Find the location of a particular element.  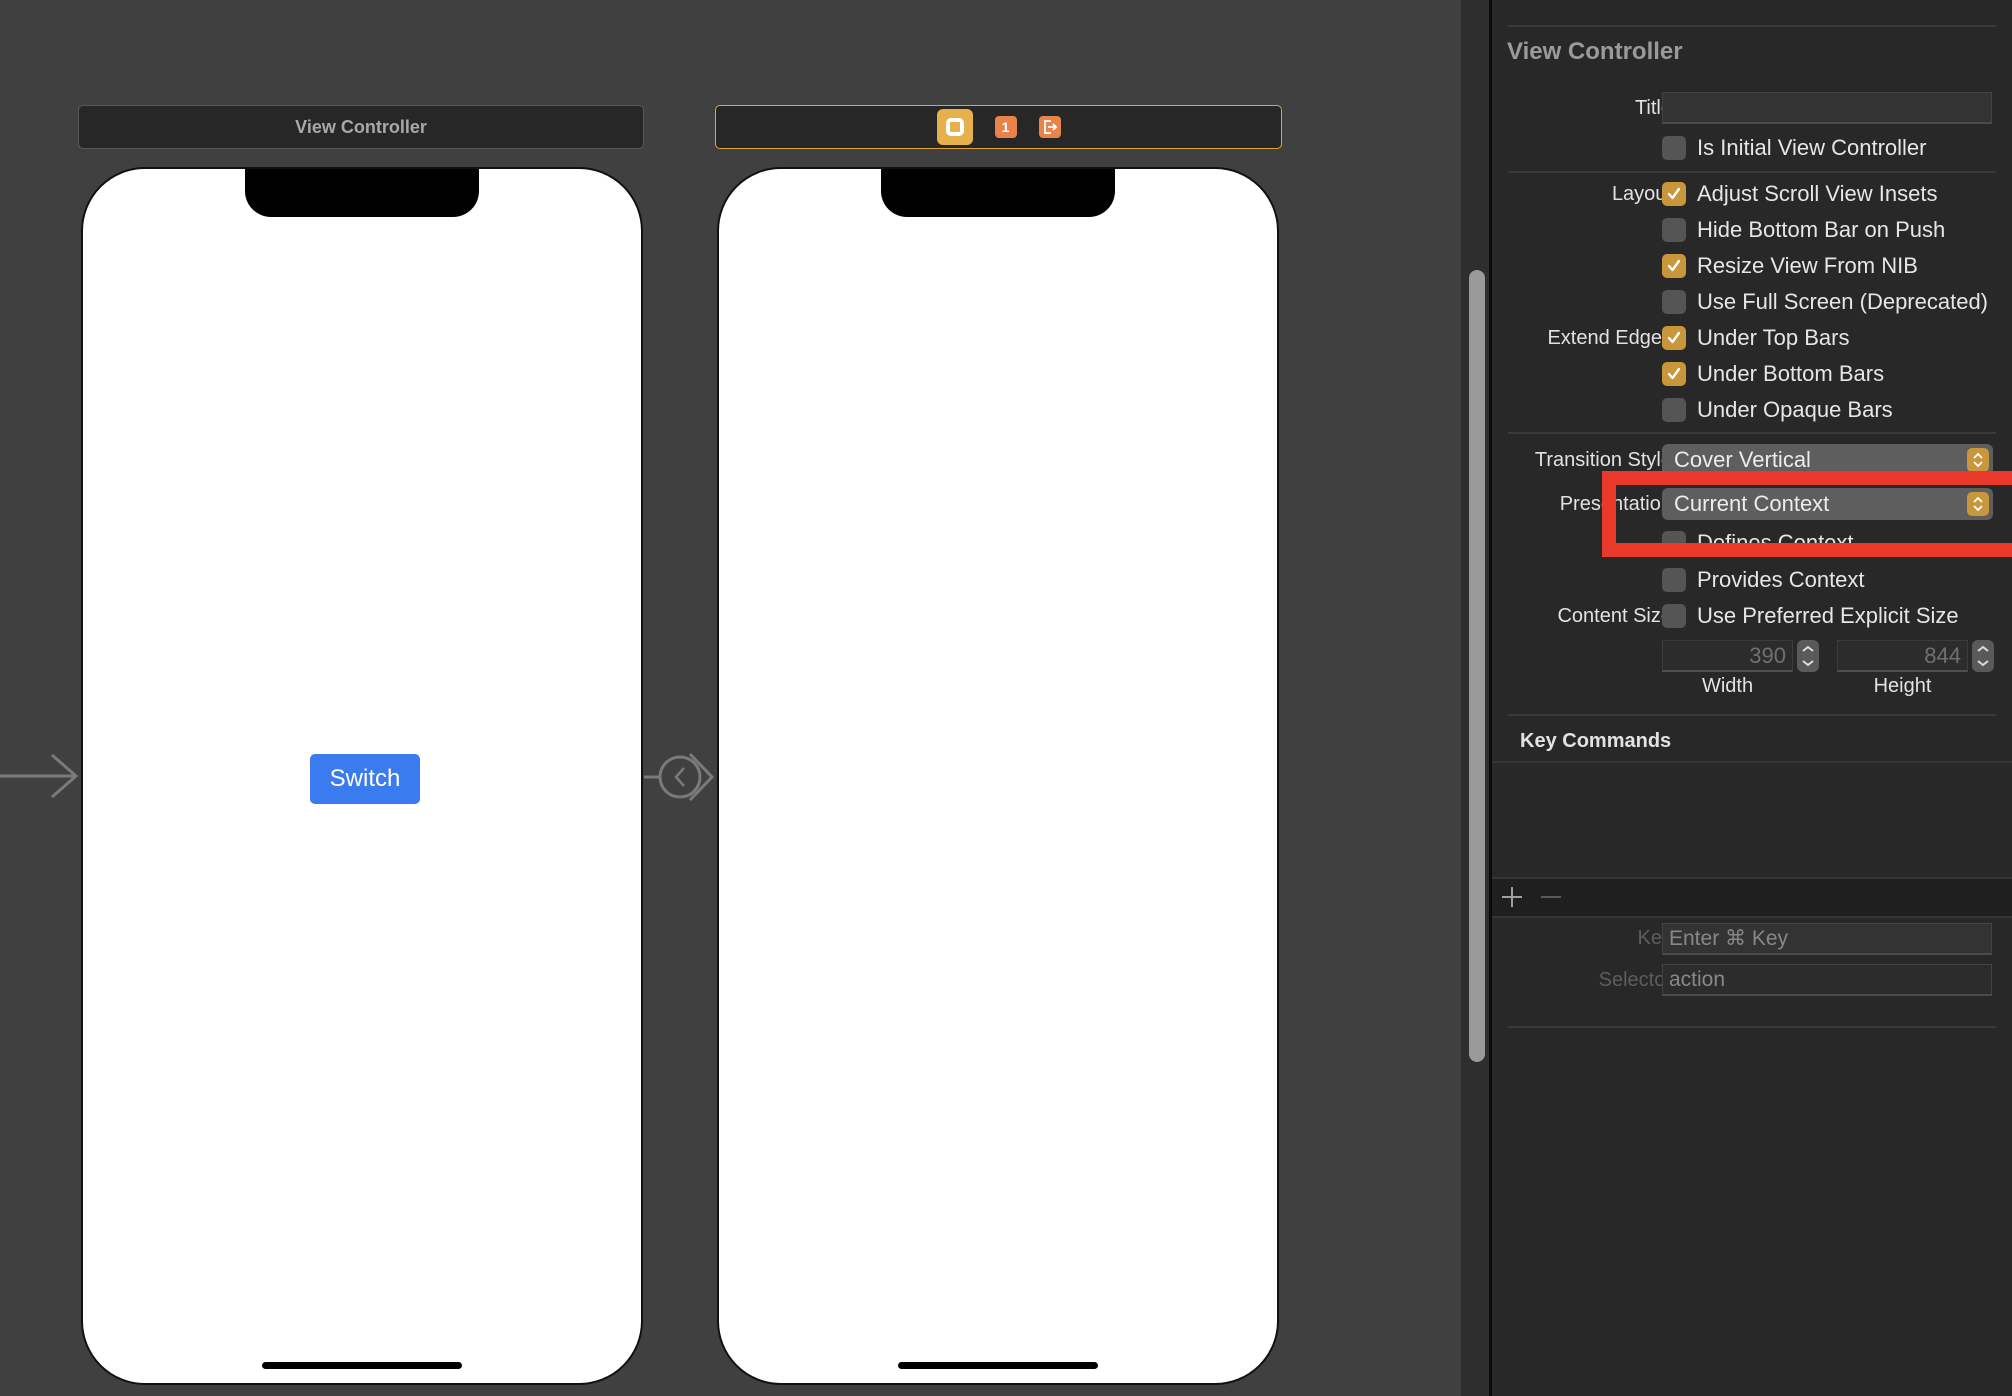

option-checkbox-row: Under Opaque Bars is located at coordinates (1777, 410).